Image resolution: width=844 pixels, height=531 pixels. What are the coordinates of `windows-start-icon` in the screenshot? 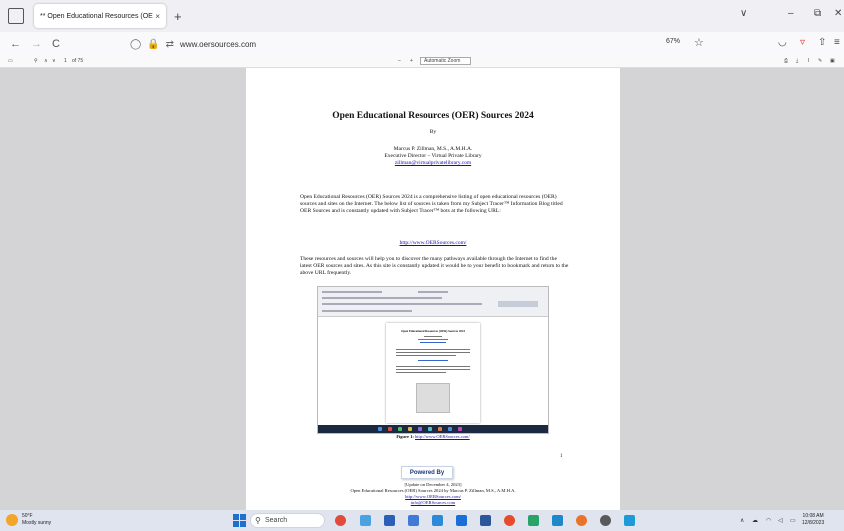 It's located at (239, 520).